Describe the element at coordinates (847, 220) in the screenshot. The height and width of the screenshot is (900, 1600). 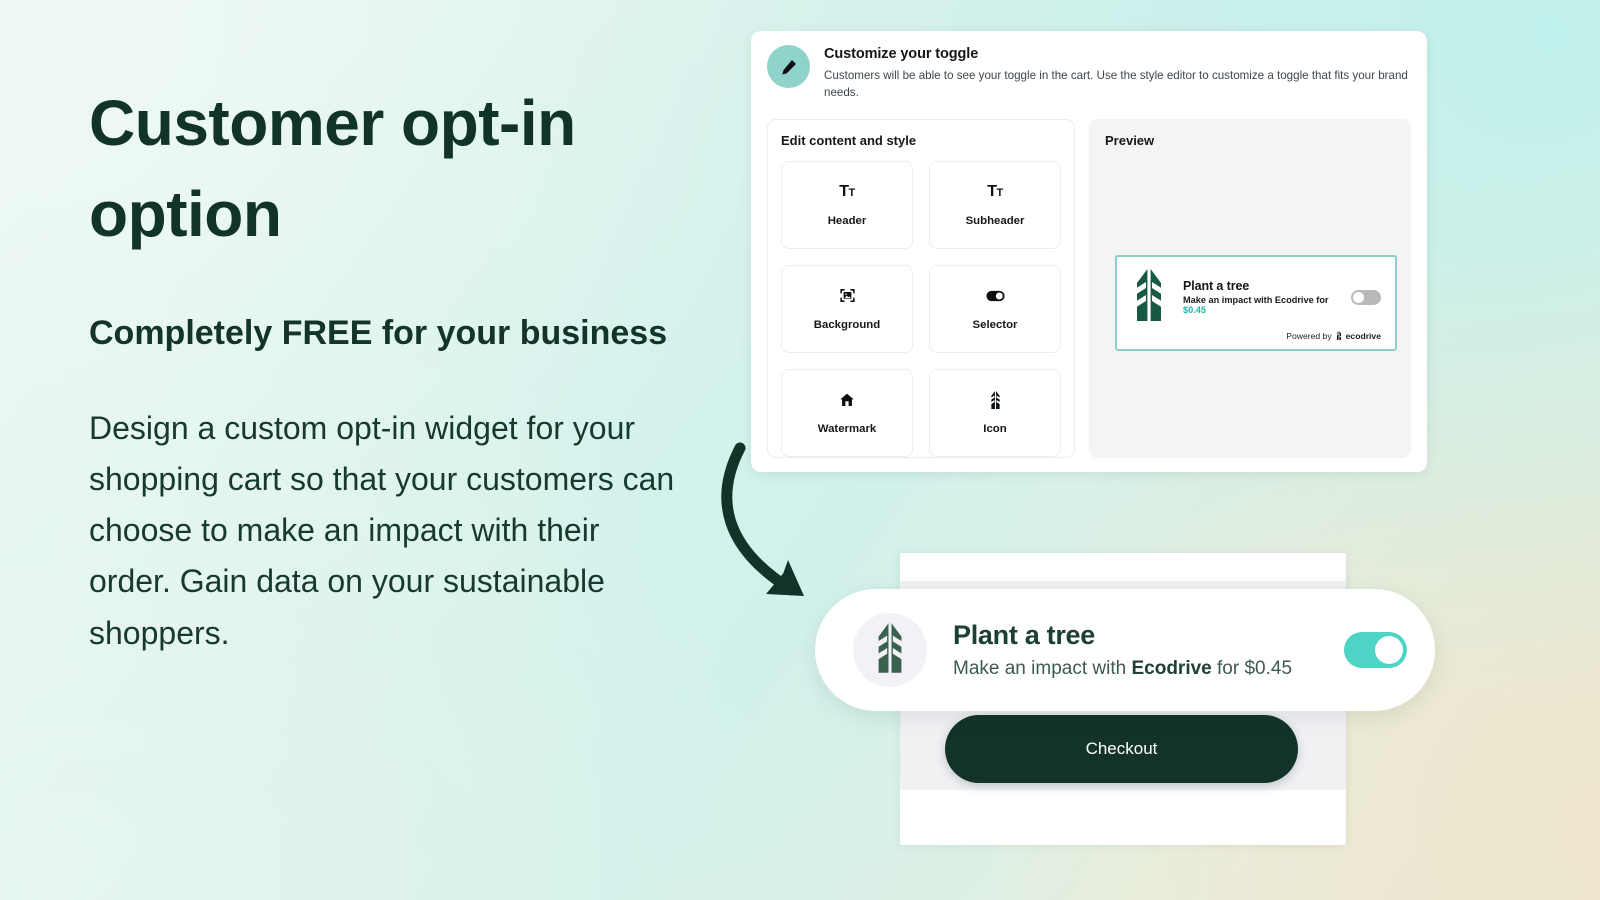
I see `style-tile-label: Header` at that location.